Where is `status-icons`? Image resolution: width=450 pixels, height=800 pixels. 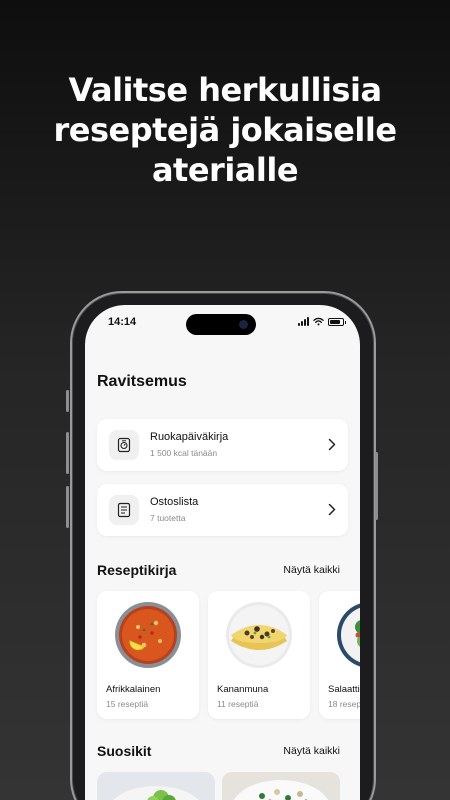 status-icons is located at coordinates (322, 321).